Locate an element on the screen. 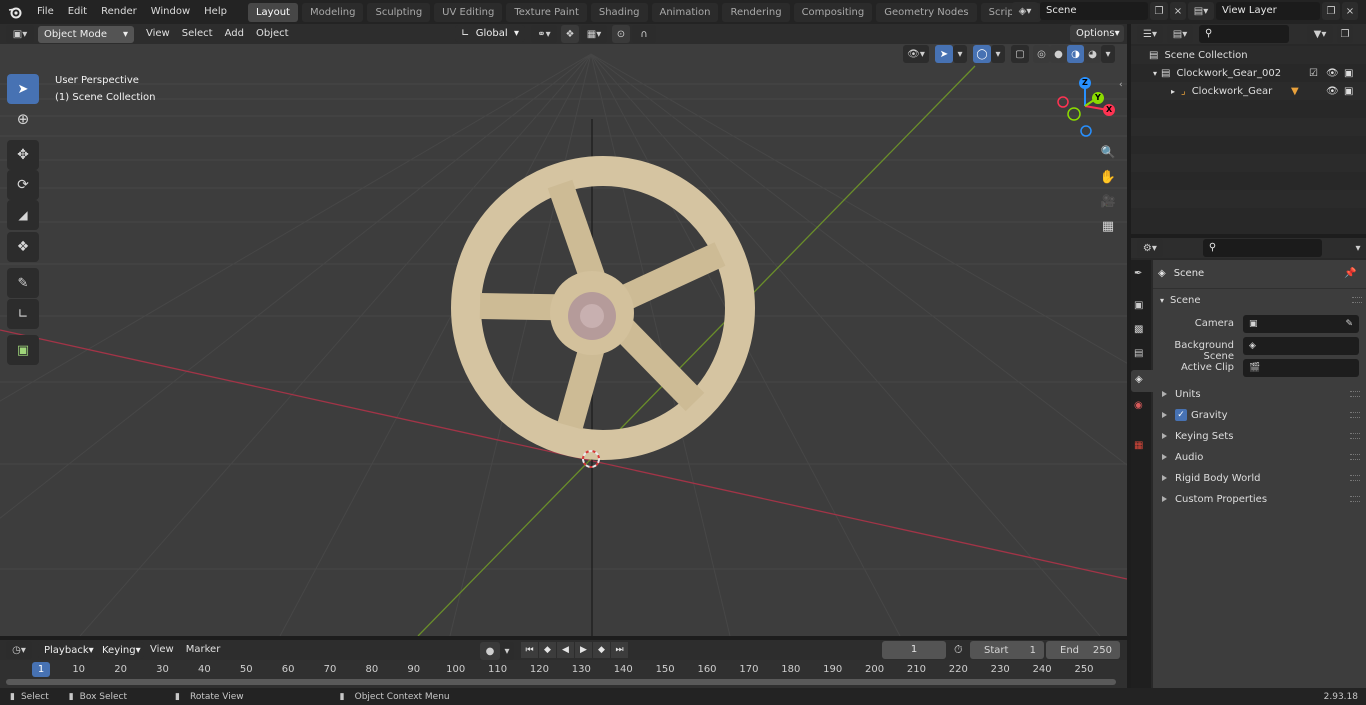 The height and width of the screenshot is (705, 1366). scene-name-field: Scene is located at coordinates (1094, 11).